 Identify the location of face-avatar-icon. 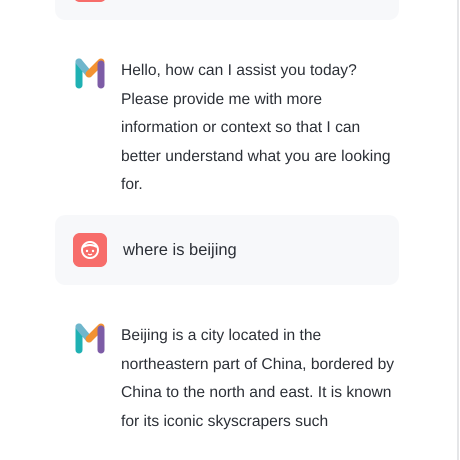
(90, 249).